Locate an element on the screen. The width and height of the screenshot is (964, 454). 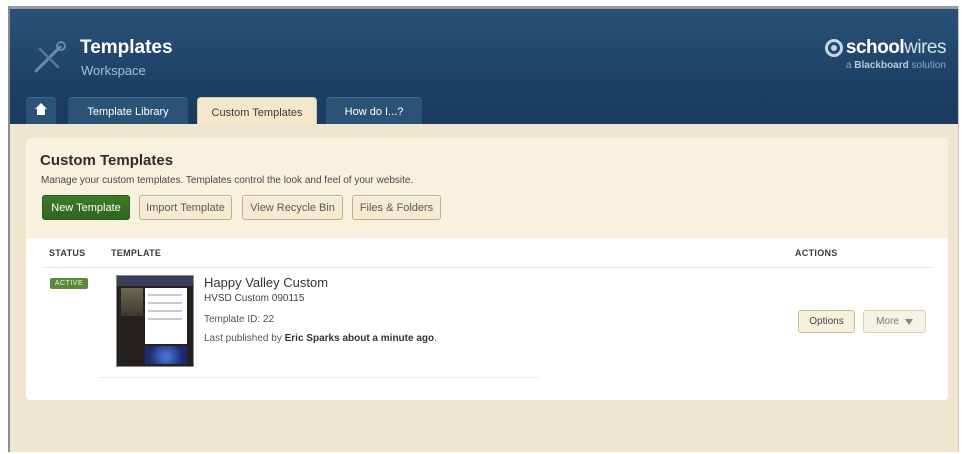
view-recycle-bin-button: View Recycle Bin is located at coordinates (292, 207).